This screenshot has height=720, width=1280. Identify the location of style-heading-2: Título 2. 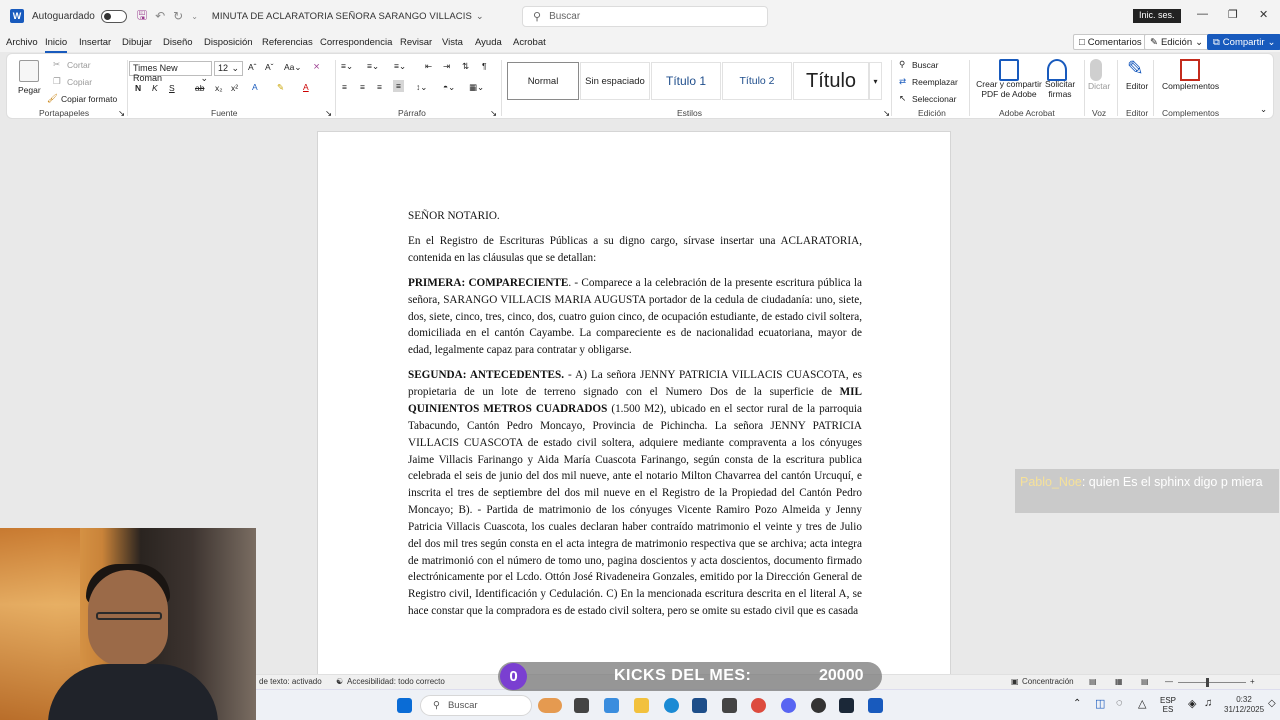
(757, 81).